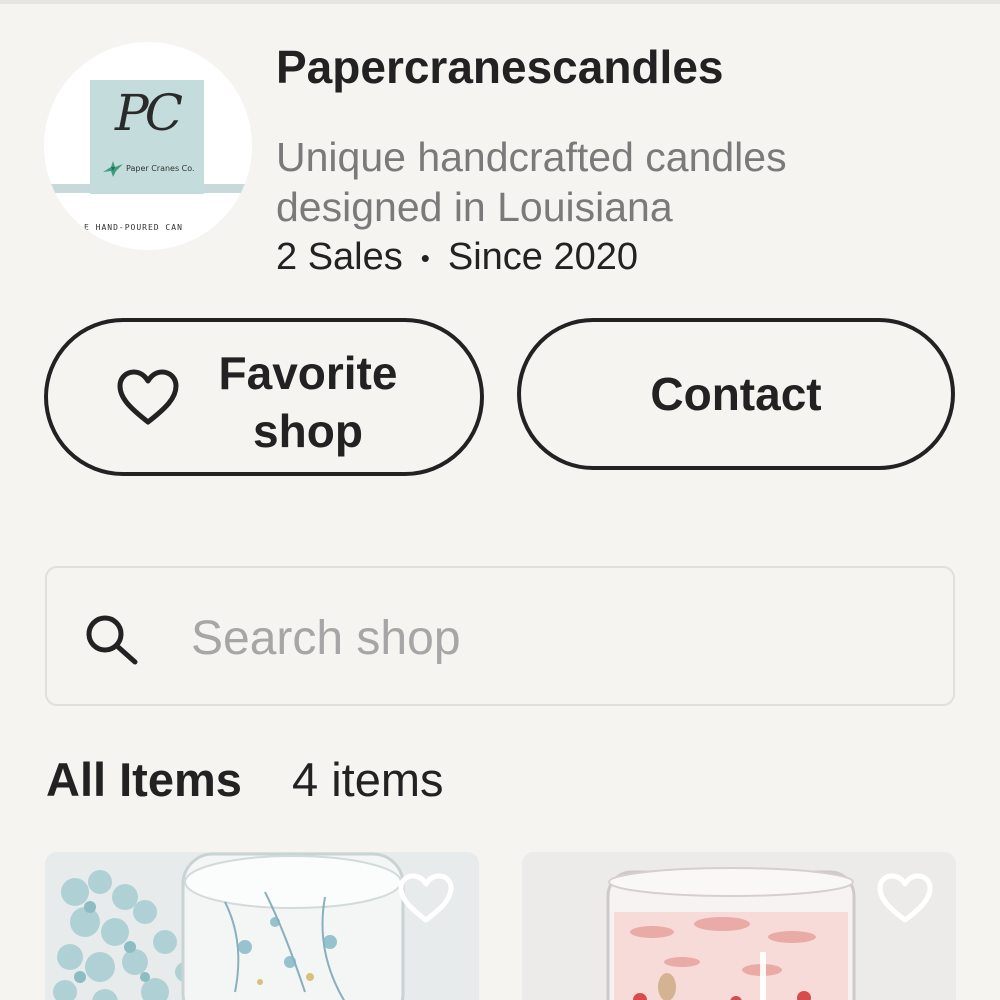 This screenshot has height=1000, width=1000. What do you see at coordinates (160, 168) in the screenshot?
I see `logo-brand-name: Paper Cranes Co.` at bounding box center [160, 168].